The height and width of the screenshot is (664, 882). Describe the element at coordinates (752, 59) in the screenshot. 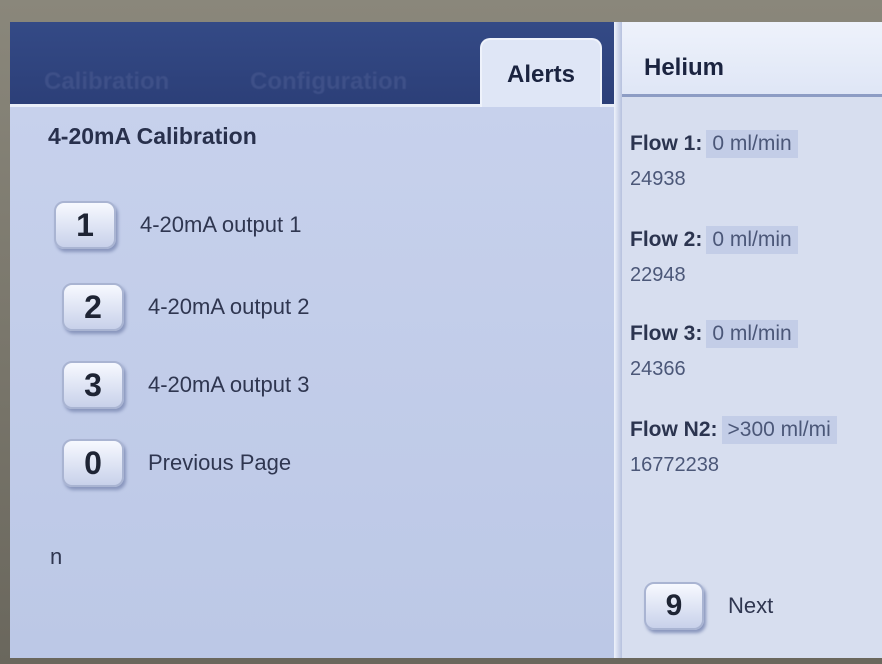

I see `tab-helium: Helium` at that location.